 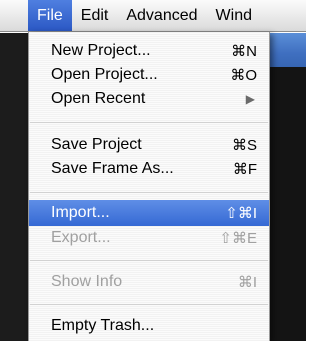 I want to click on shortcut-label: ⌘S, so click(x=244, y=145).